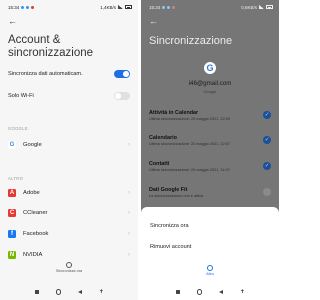 The image size is (320, 300). I want to click on ccleaner-icon: C, so click(12, 213).